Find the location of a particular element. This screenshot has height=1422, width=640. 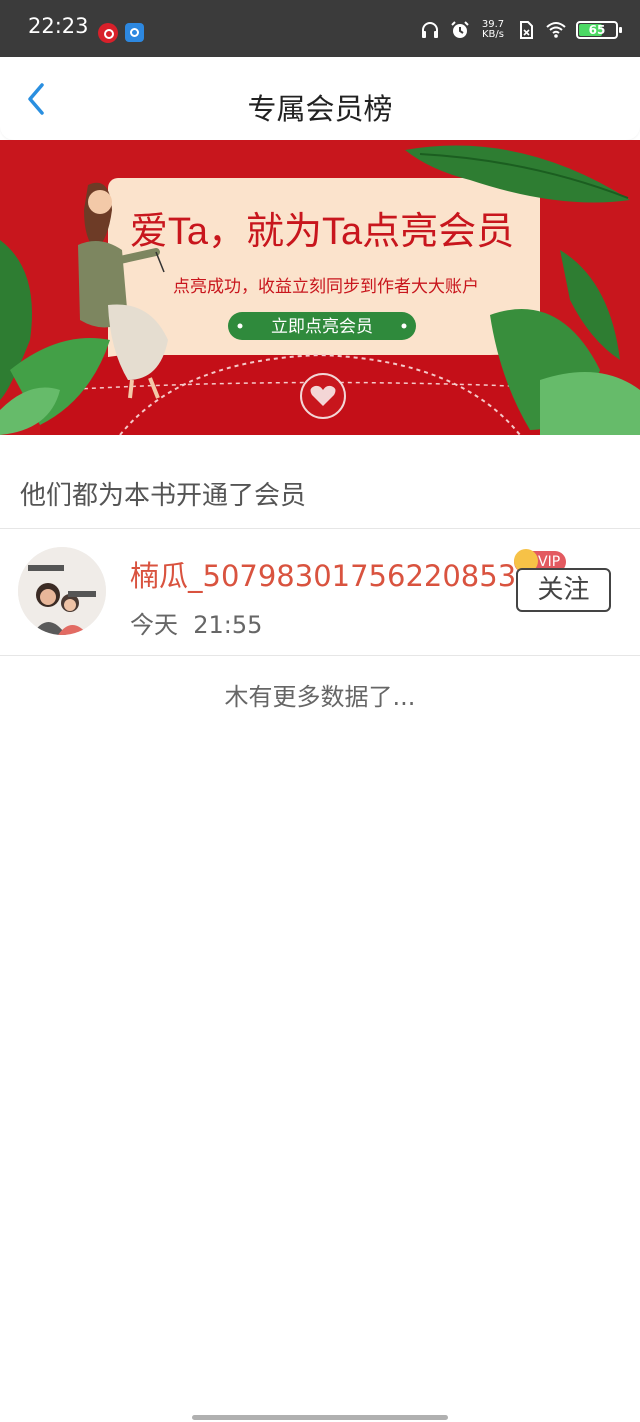

banner-headline: 爱Ta，就为Ta点亮会员 is located at coordinates (322, 232).